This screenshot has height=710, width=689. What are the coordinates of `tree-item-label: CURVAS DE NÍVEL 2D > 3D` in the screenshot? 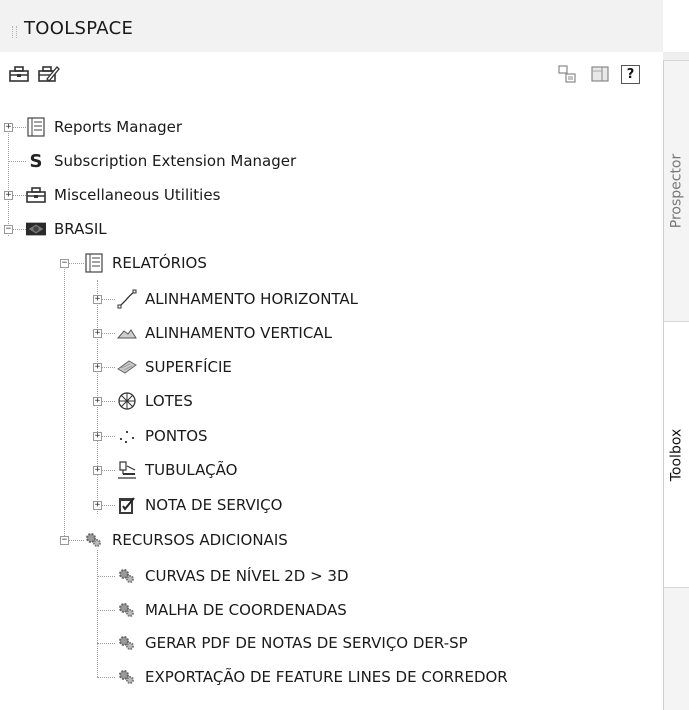 It's located at (247, 576).